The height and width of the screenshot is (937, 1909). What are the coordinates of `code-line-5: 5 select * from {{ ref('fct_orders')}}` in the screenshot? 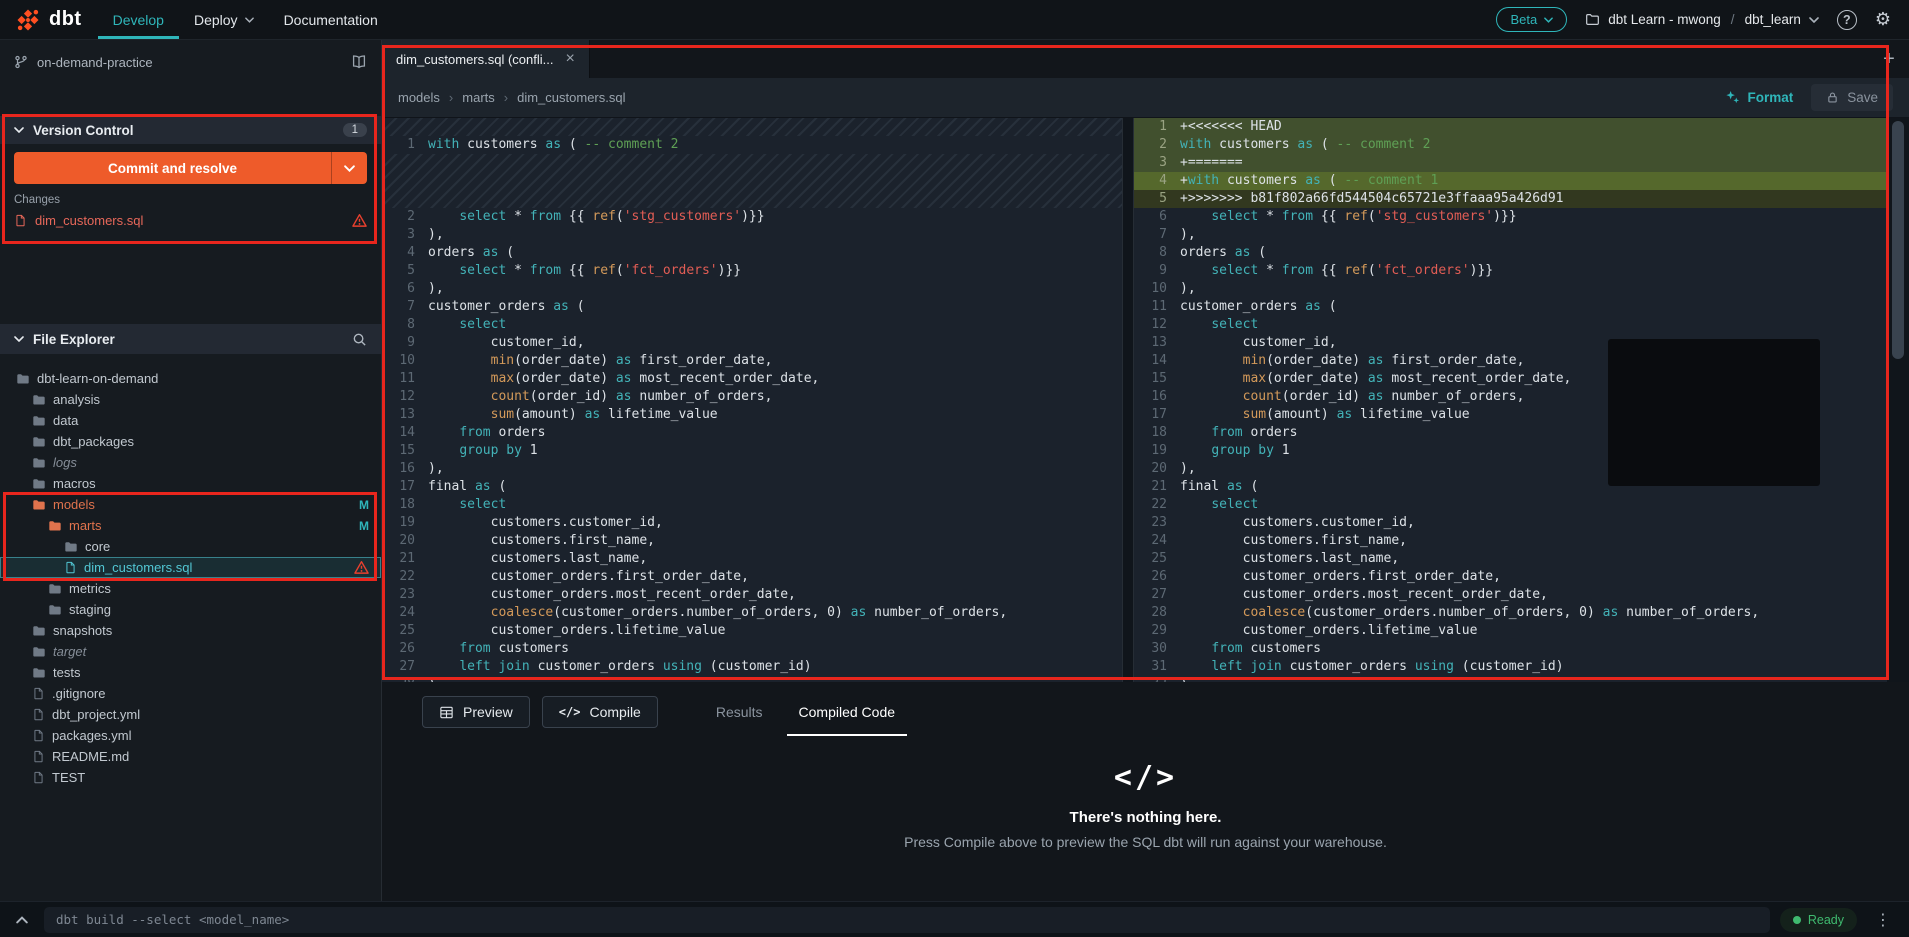 It's located at (752, 271).